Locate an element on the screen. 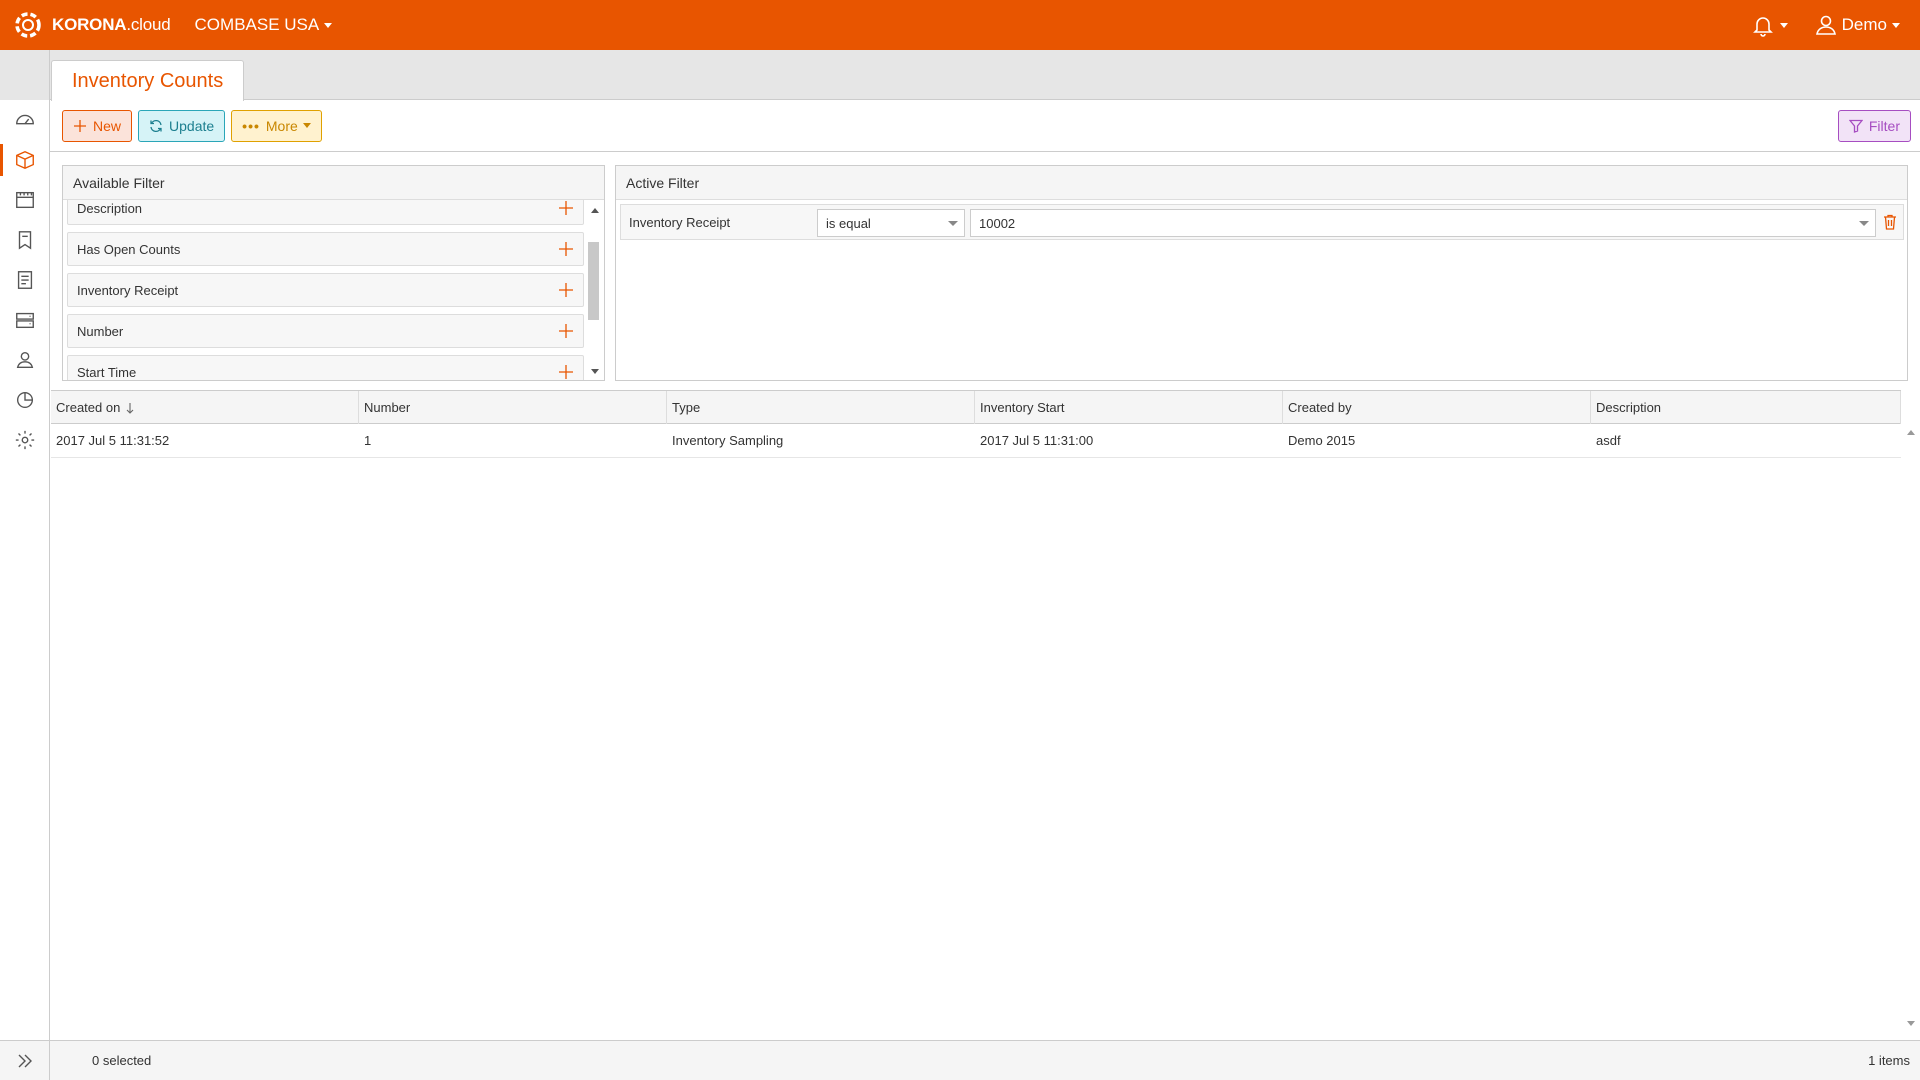 This screenshot has width=1920, height=1080. sidebar-item-inventory is located at coordinates (25, 160).